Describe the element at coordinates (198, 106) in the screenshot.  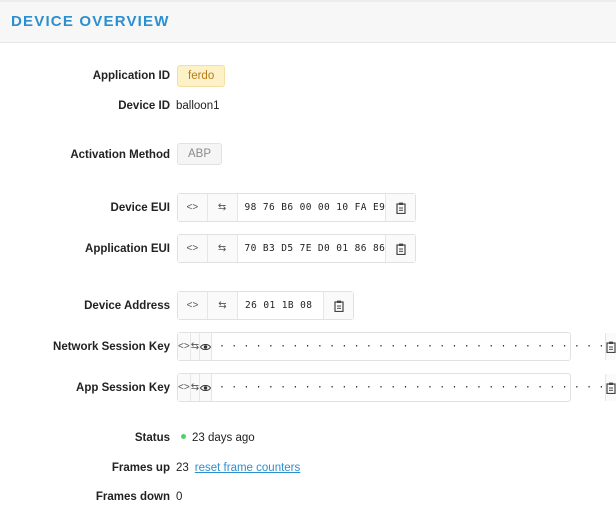
I see `device-id-value: balloon1` at that location.